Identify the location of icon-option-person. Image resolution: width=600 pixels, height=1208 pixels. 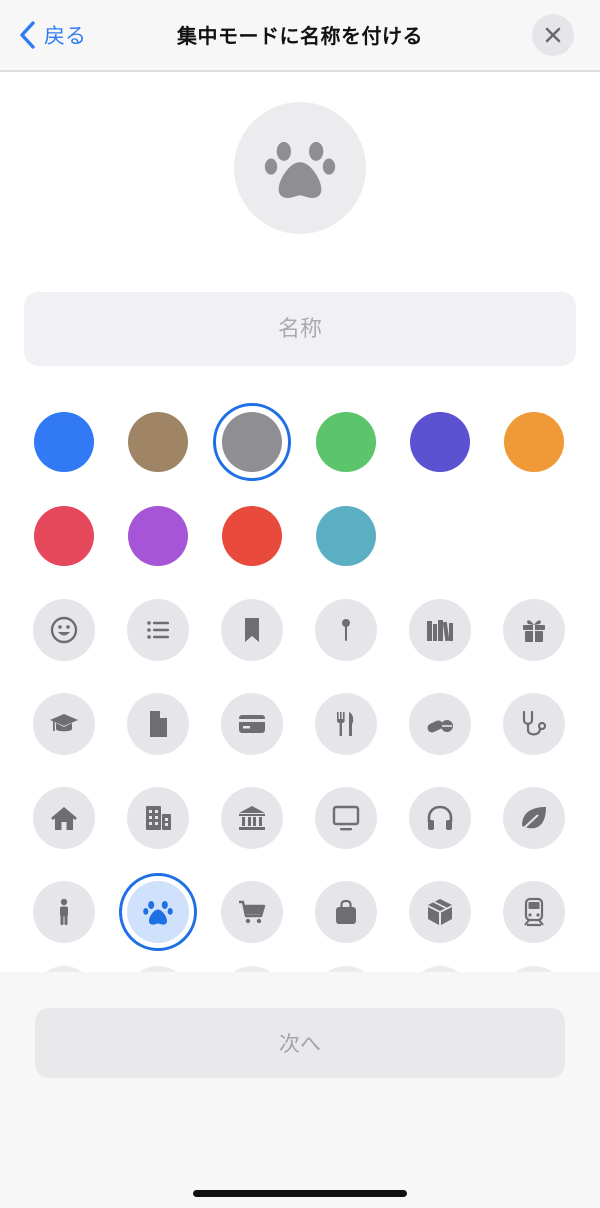
(64, 912).